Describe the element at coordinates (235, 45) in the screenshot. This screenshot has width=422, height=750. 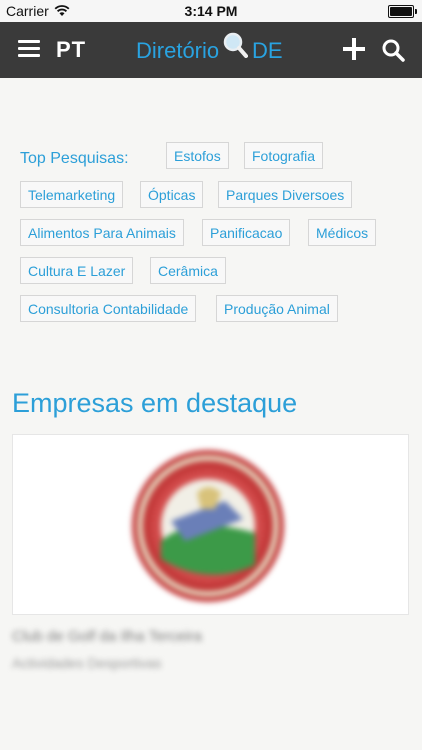
I see `magnifier-logo-icon` at that location.